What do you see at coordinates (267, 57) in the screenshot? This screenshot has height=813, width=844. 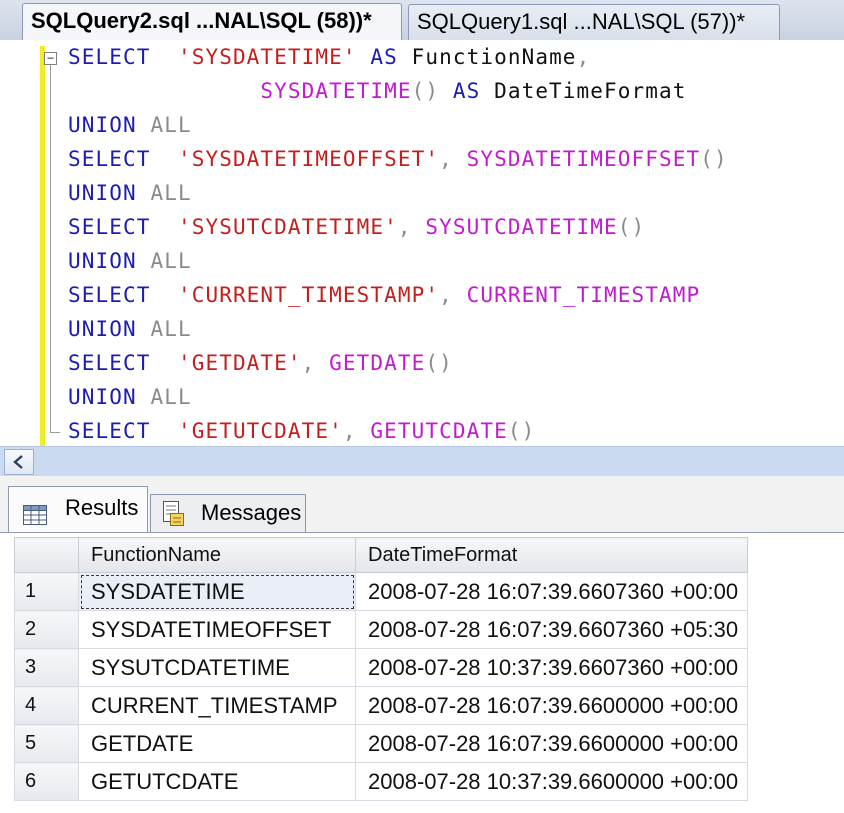 I see `code-token: 'SYSDATETIME'` at bounding box center [267, 57].